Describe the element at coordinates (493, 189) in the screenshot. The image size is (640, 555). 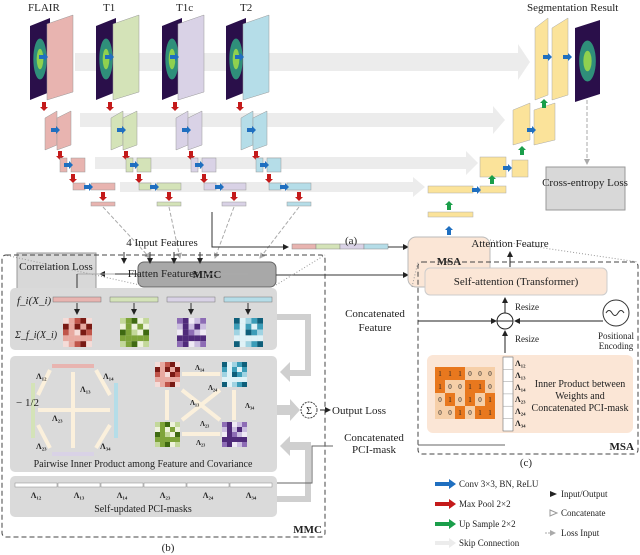
I see `decoder-level4b` at that location.